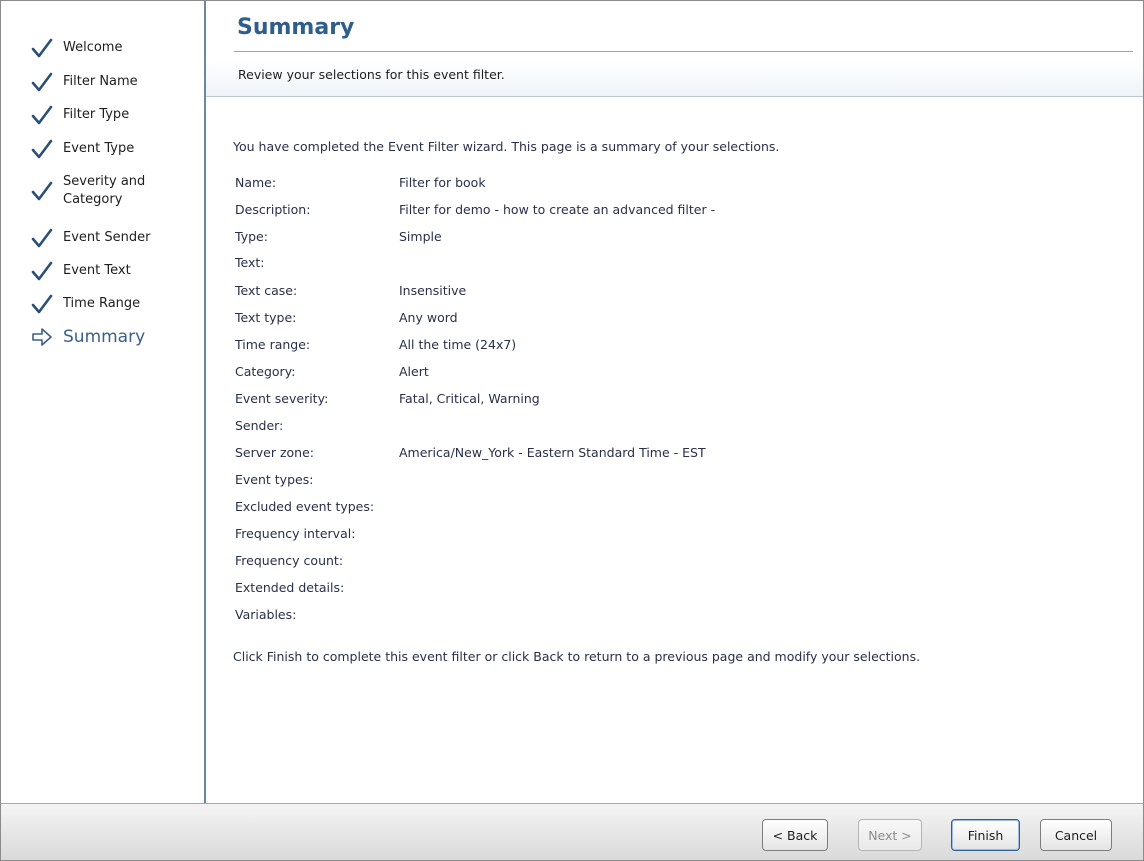 This screenshot has width=1144, height=861. I want to click on field-value: Filter for book, so click(442, 182).